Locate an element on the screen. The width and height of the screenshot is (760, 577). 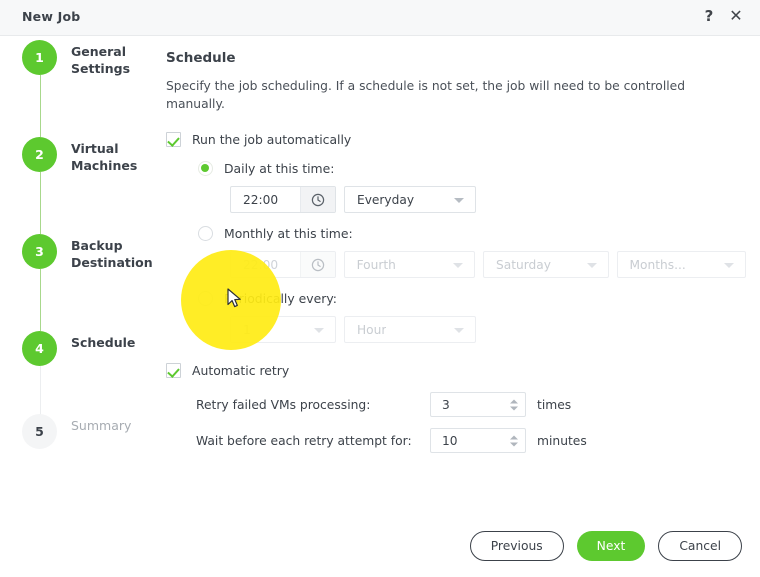
periodically-controls-row: 1 Hour is located at coordinates (488, 329).